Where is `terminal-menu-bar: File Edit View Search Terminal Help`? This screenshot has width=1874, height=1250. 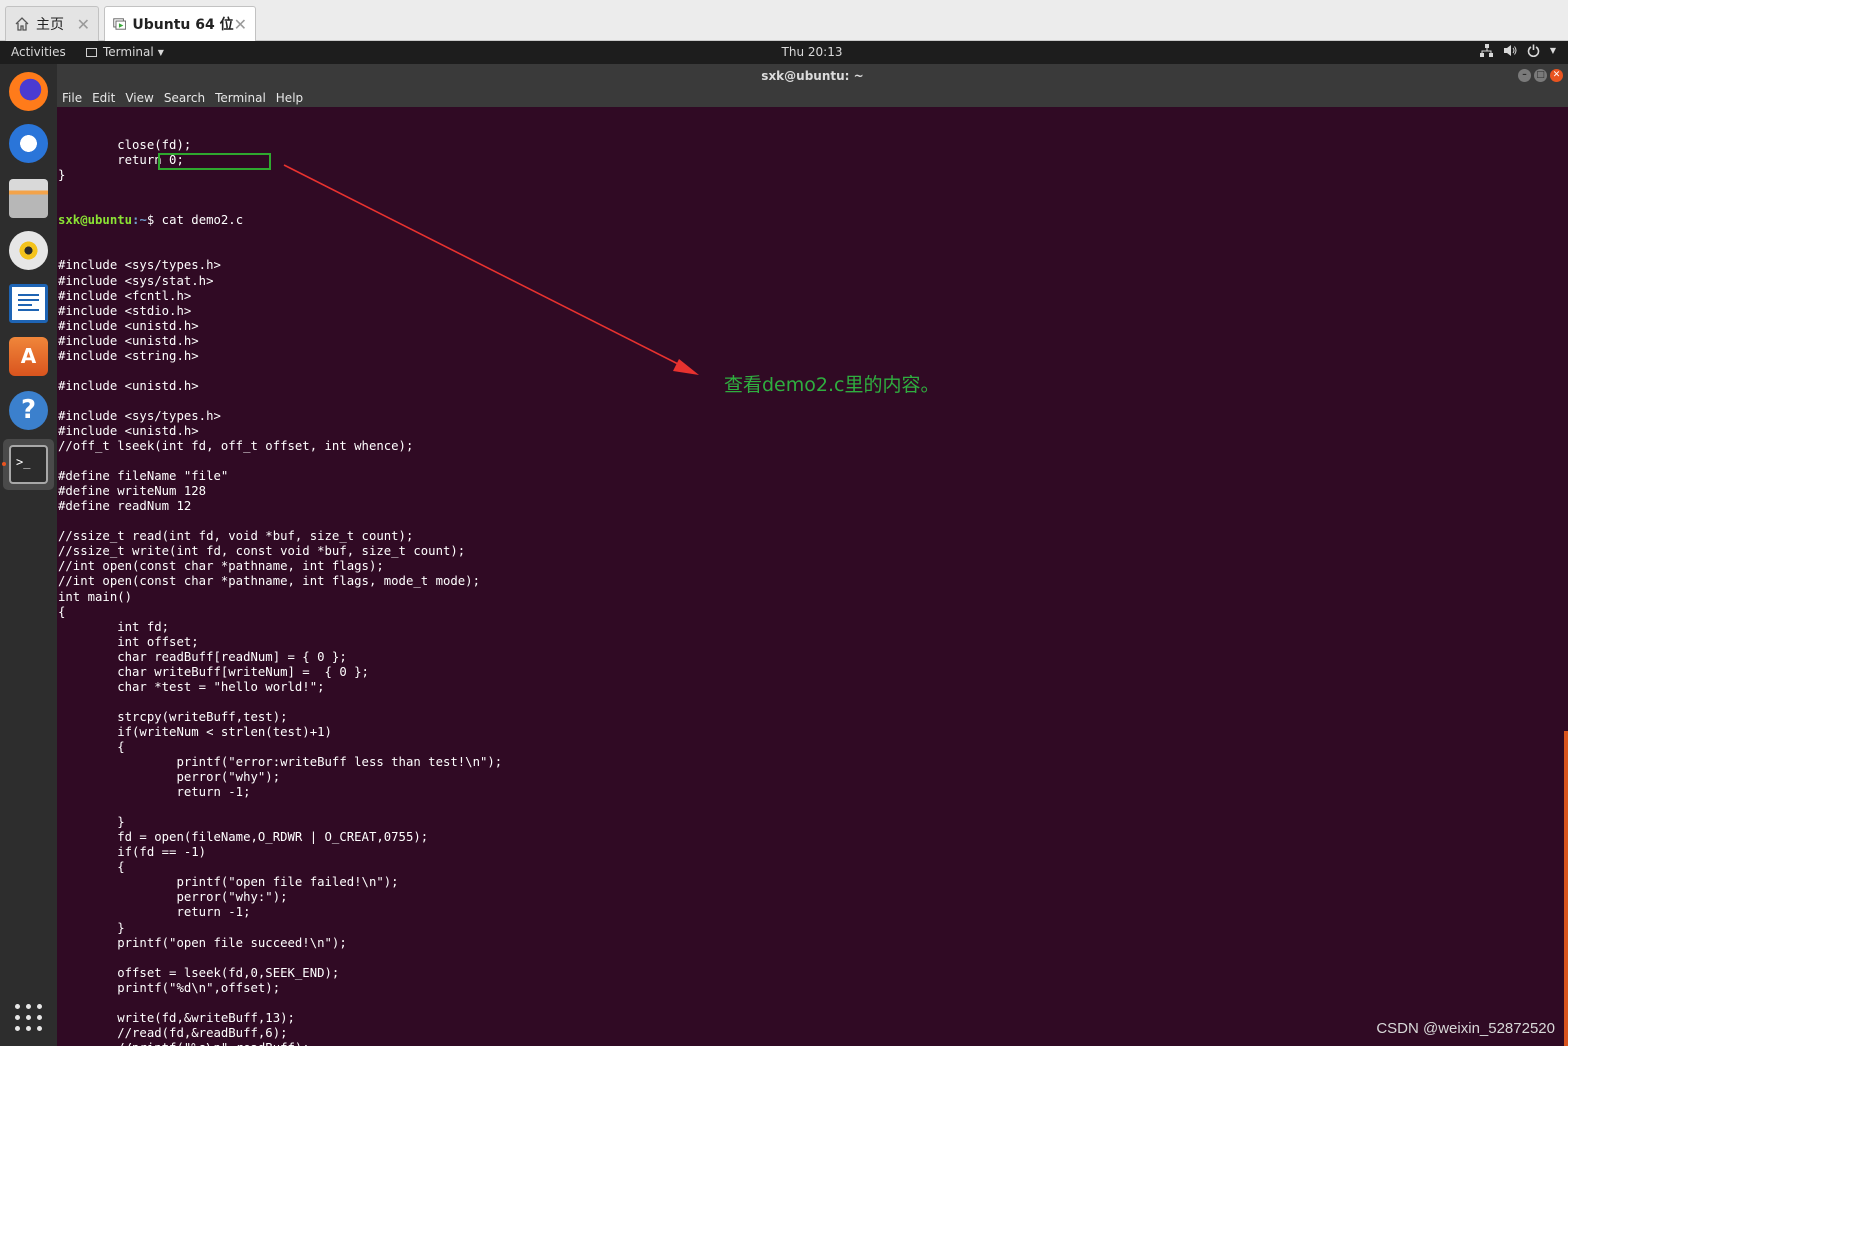
terminal-menu-bar: File Edit View Search Terminal Help is located at coordinates (812, 97).